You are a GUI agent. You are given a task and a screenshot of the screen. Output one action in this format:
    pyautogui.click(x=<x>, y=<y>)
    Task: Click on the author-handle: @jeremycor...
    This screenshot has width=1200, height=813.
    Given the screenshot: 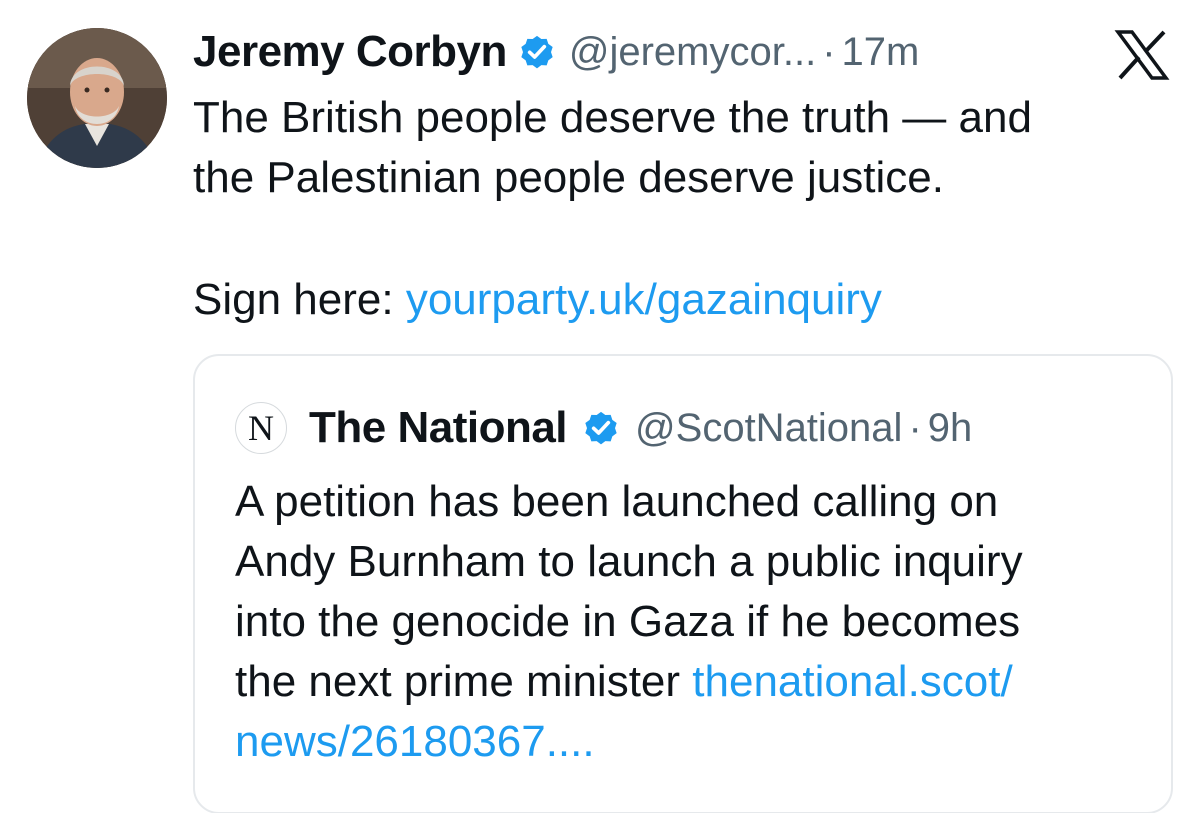 What is the action you would take?
    pyautogui.click(x=692, y=52)
    